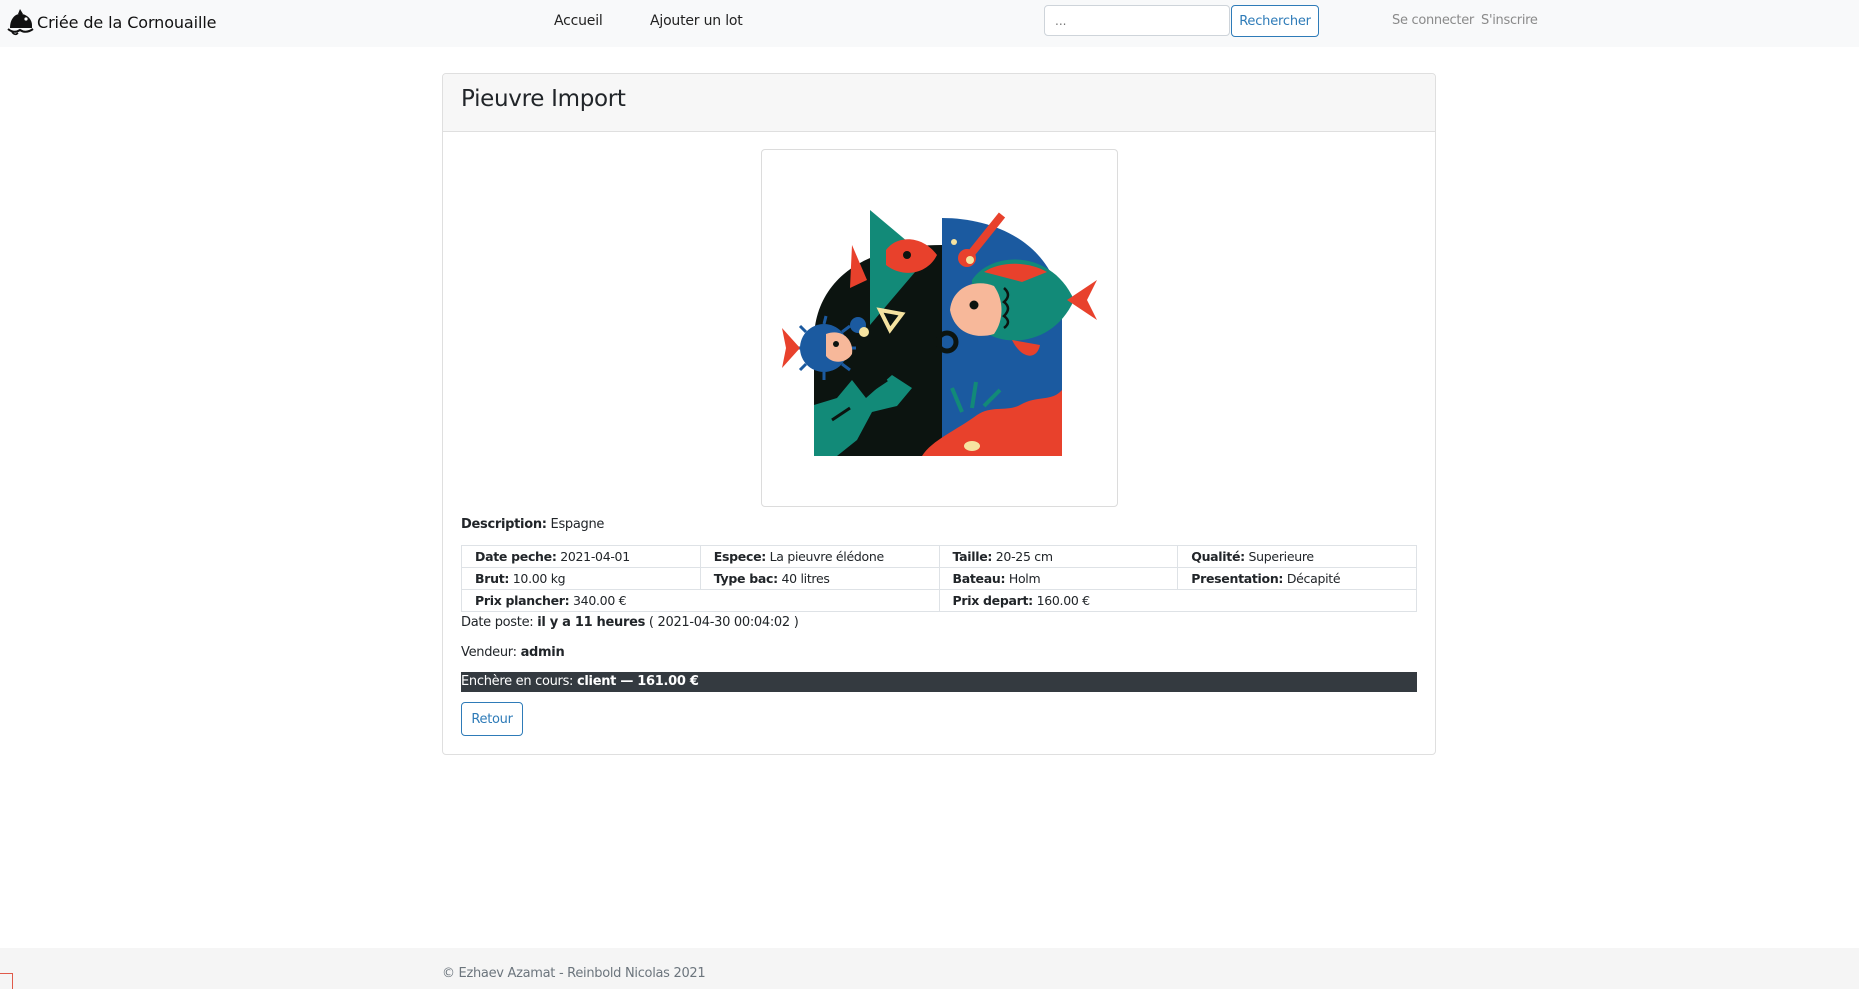 The width and height of the screenshot is (1859, 989). Describe the element at coordinates (939, 103) in the screenshot. I see `card-header: Pieuvre Import` at that location.